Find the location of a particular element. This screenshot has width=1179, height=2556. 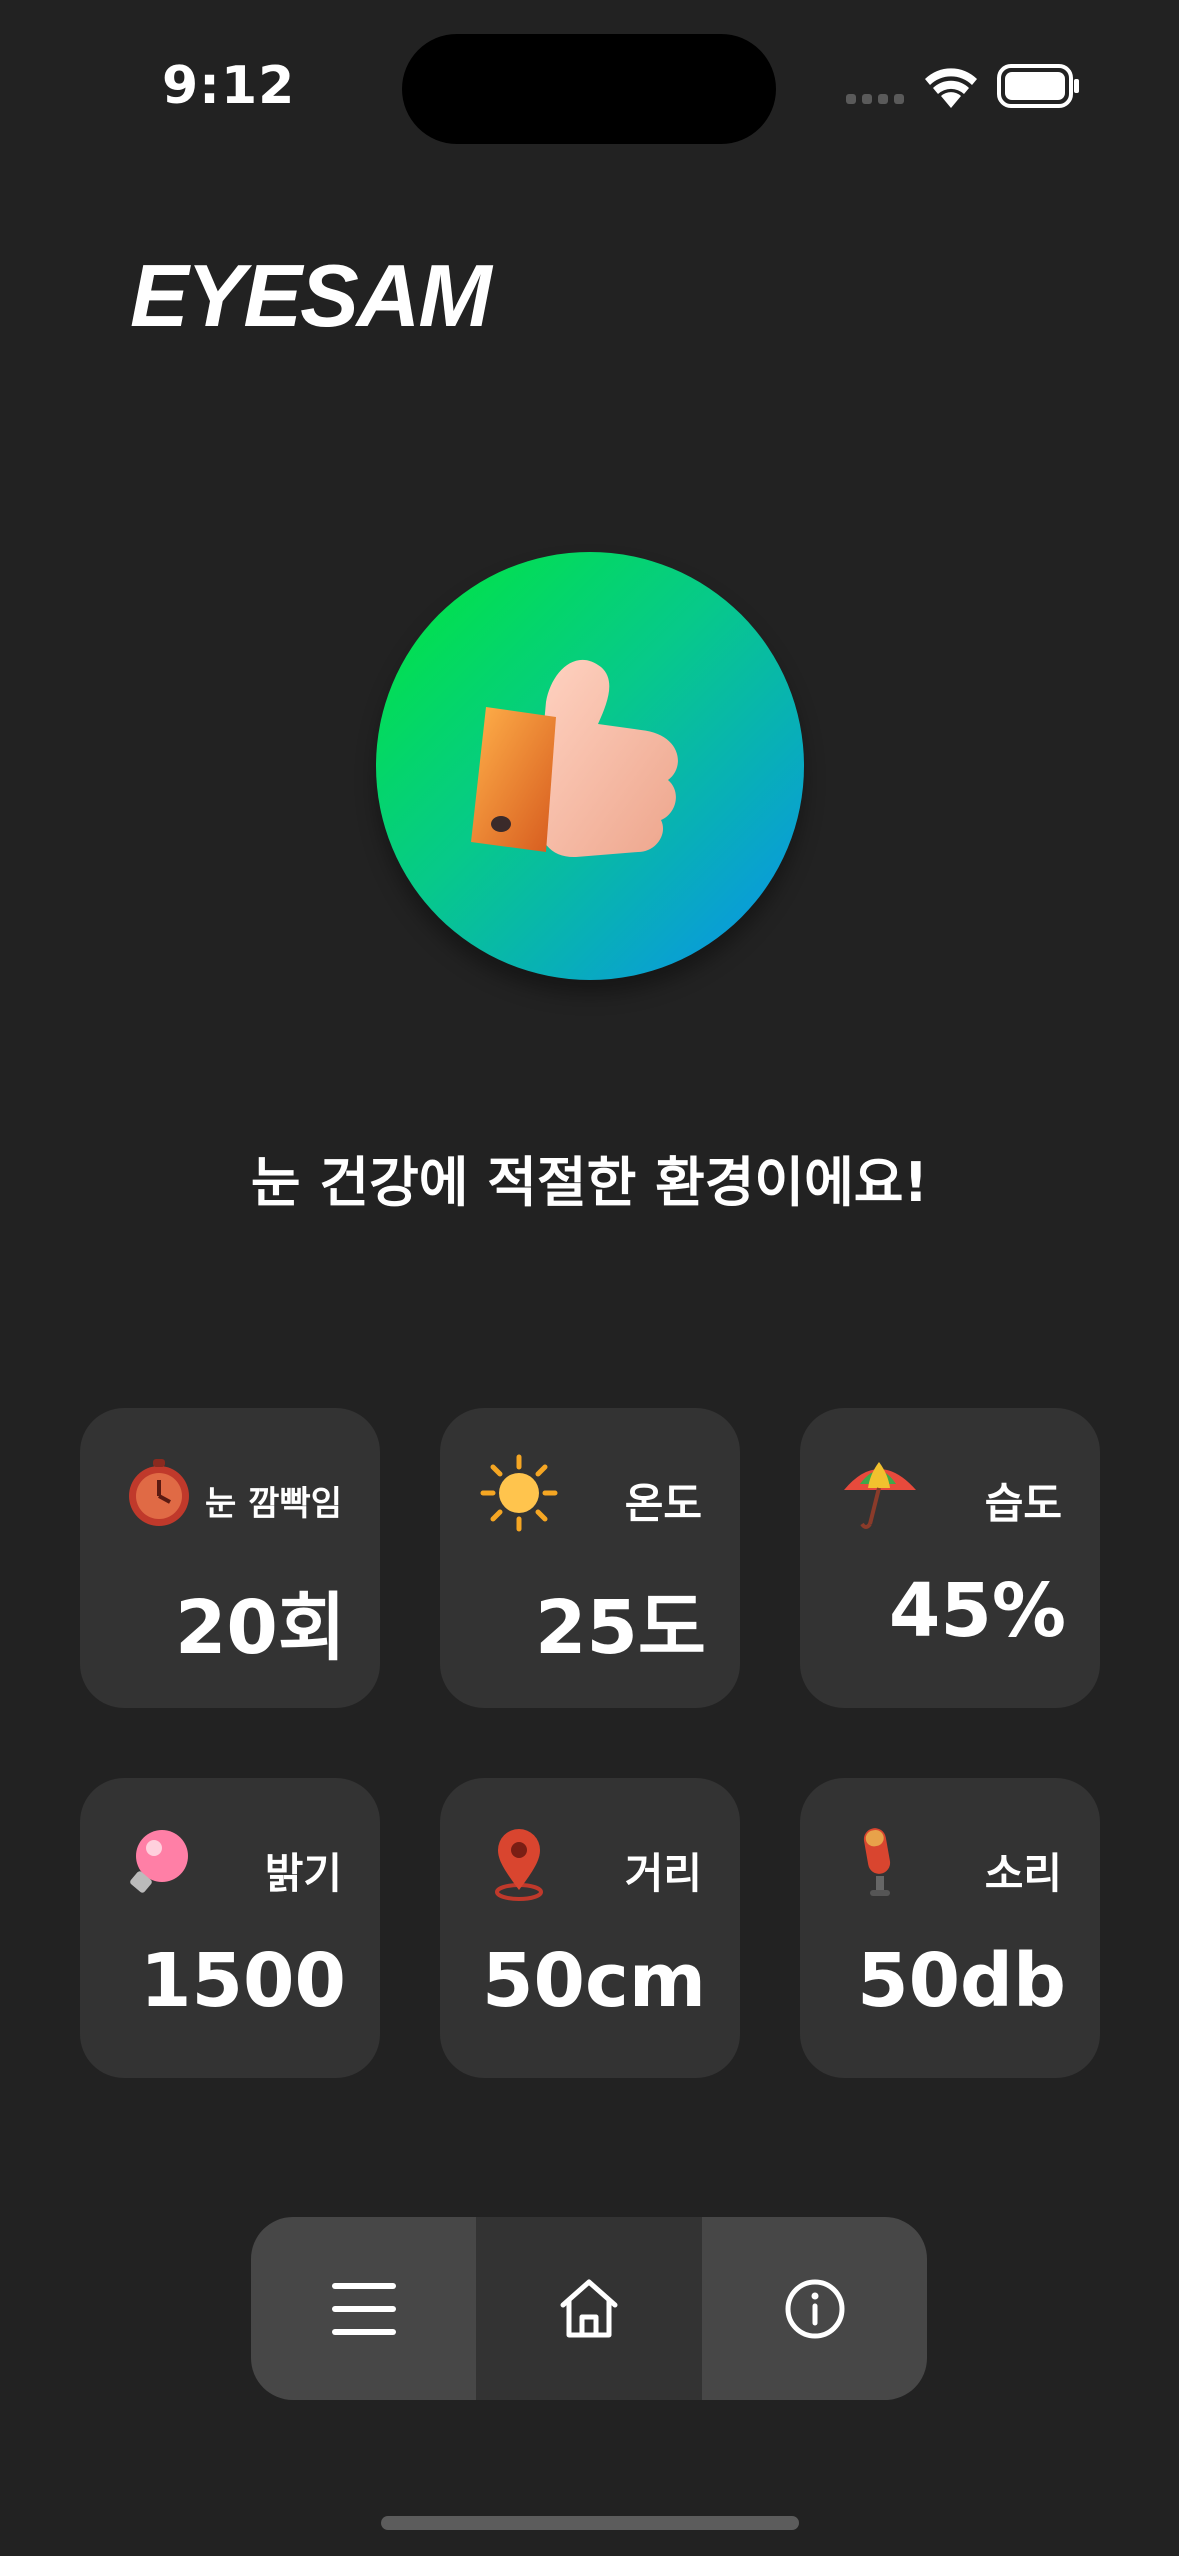

menu-button is located at coordinates (363, 2308).